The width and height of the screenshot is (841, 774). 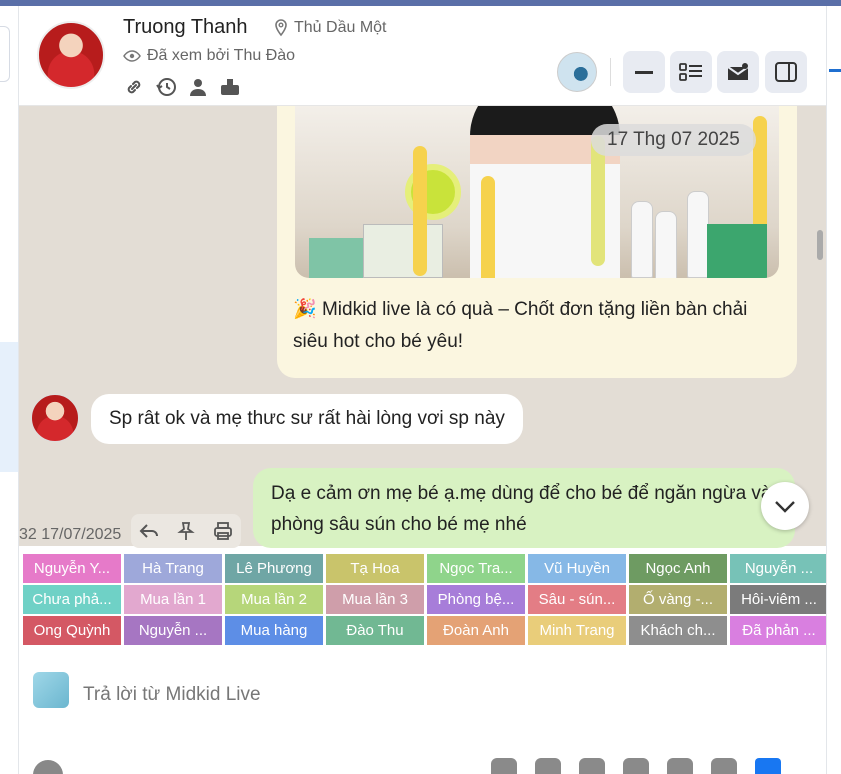 I want to click on minimize-button, so click(x=644, y=72).